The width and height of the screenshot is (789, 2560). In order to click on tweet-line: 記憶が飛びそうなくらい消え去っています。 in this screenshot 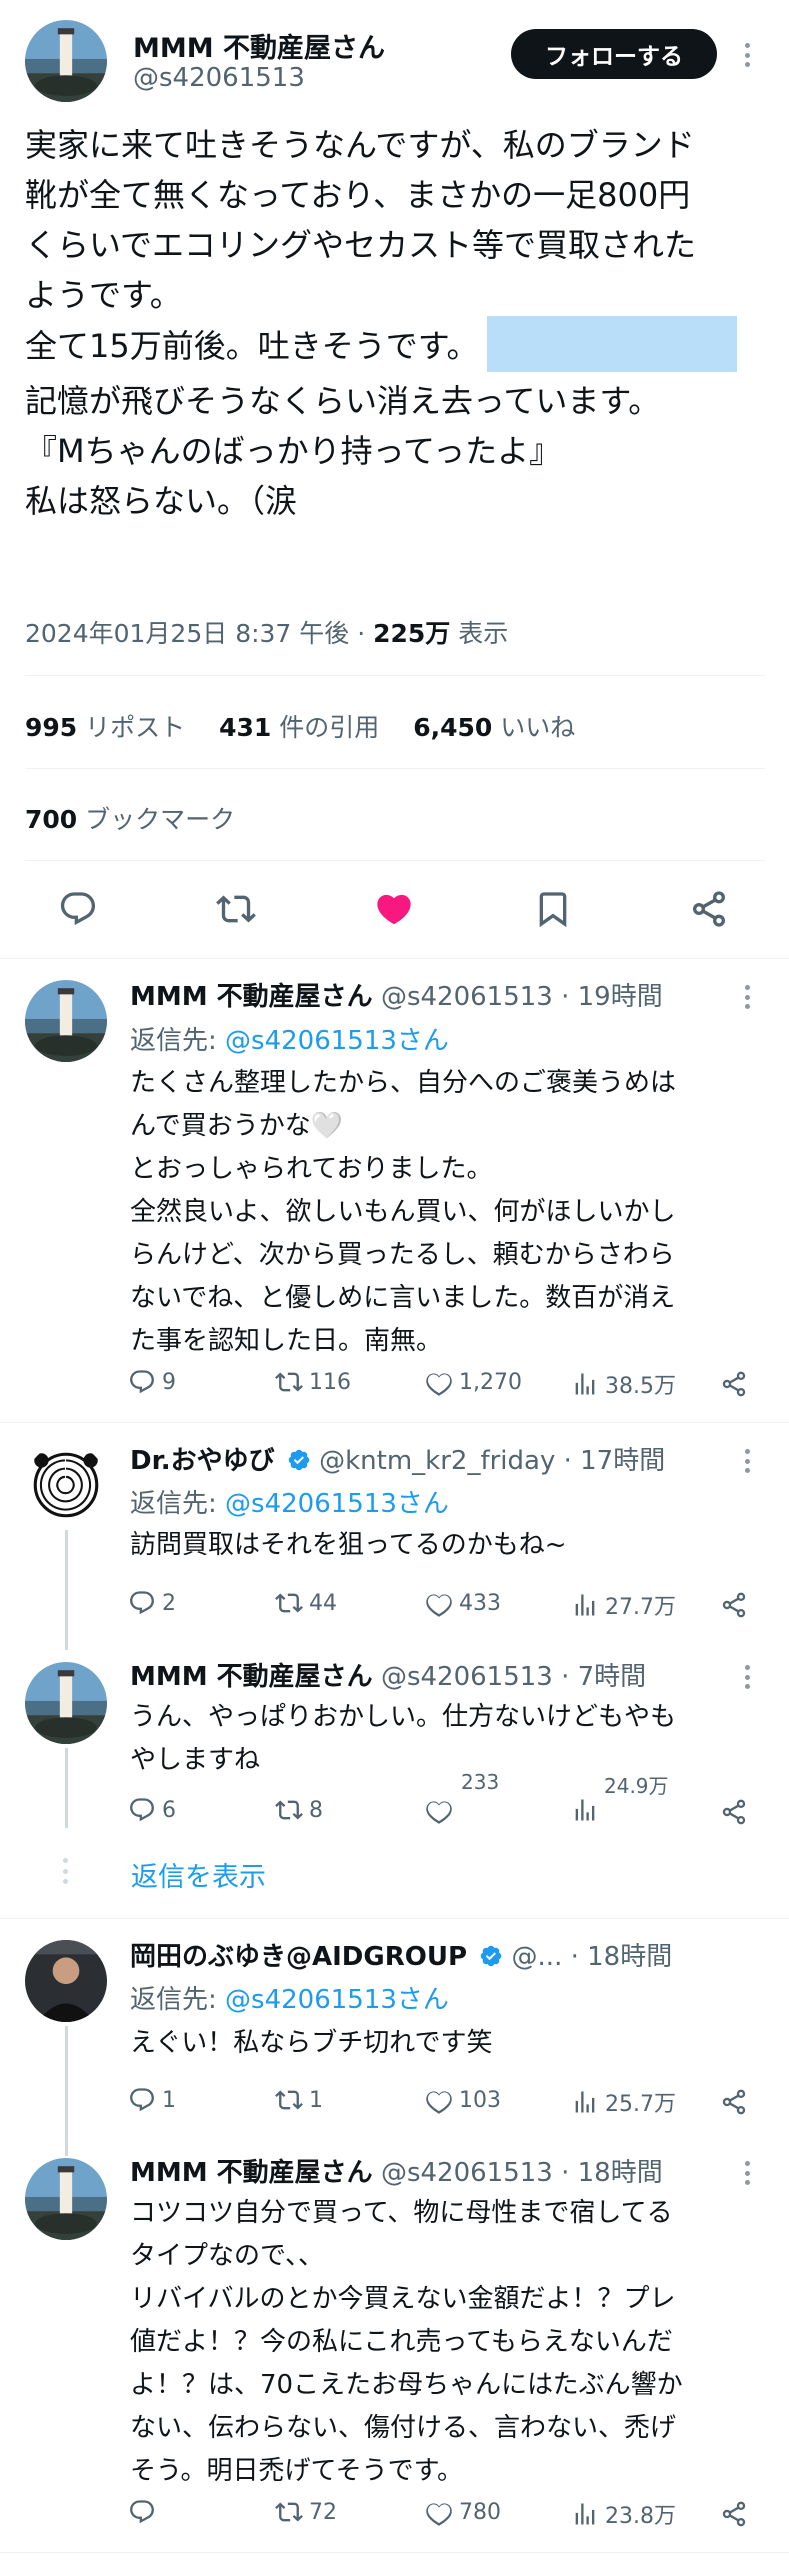, I will do `click(343, 401)`.